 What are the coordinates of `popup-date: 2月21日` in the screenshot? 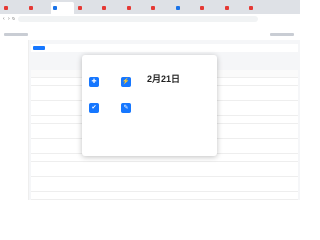 It's located at (164, 79).